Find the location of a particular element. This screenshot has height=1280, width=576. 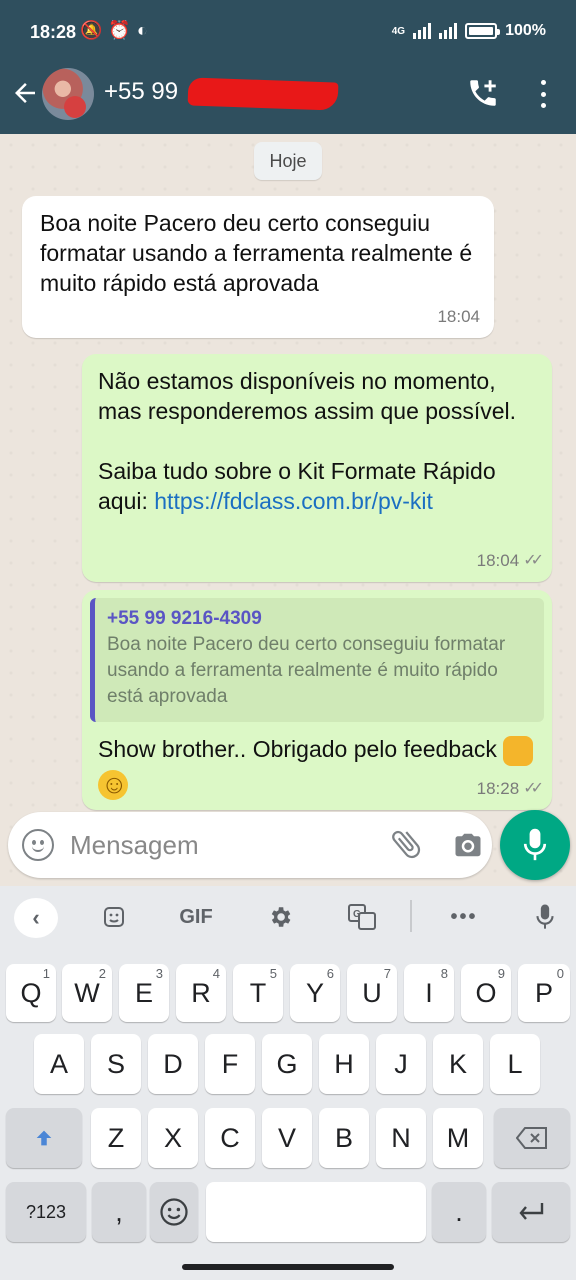

network-type: 4G is located at coordinates (398, 31).